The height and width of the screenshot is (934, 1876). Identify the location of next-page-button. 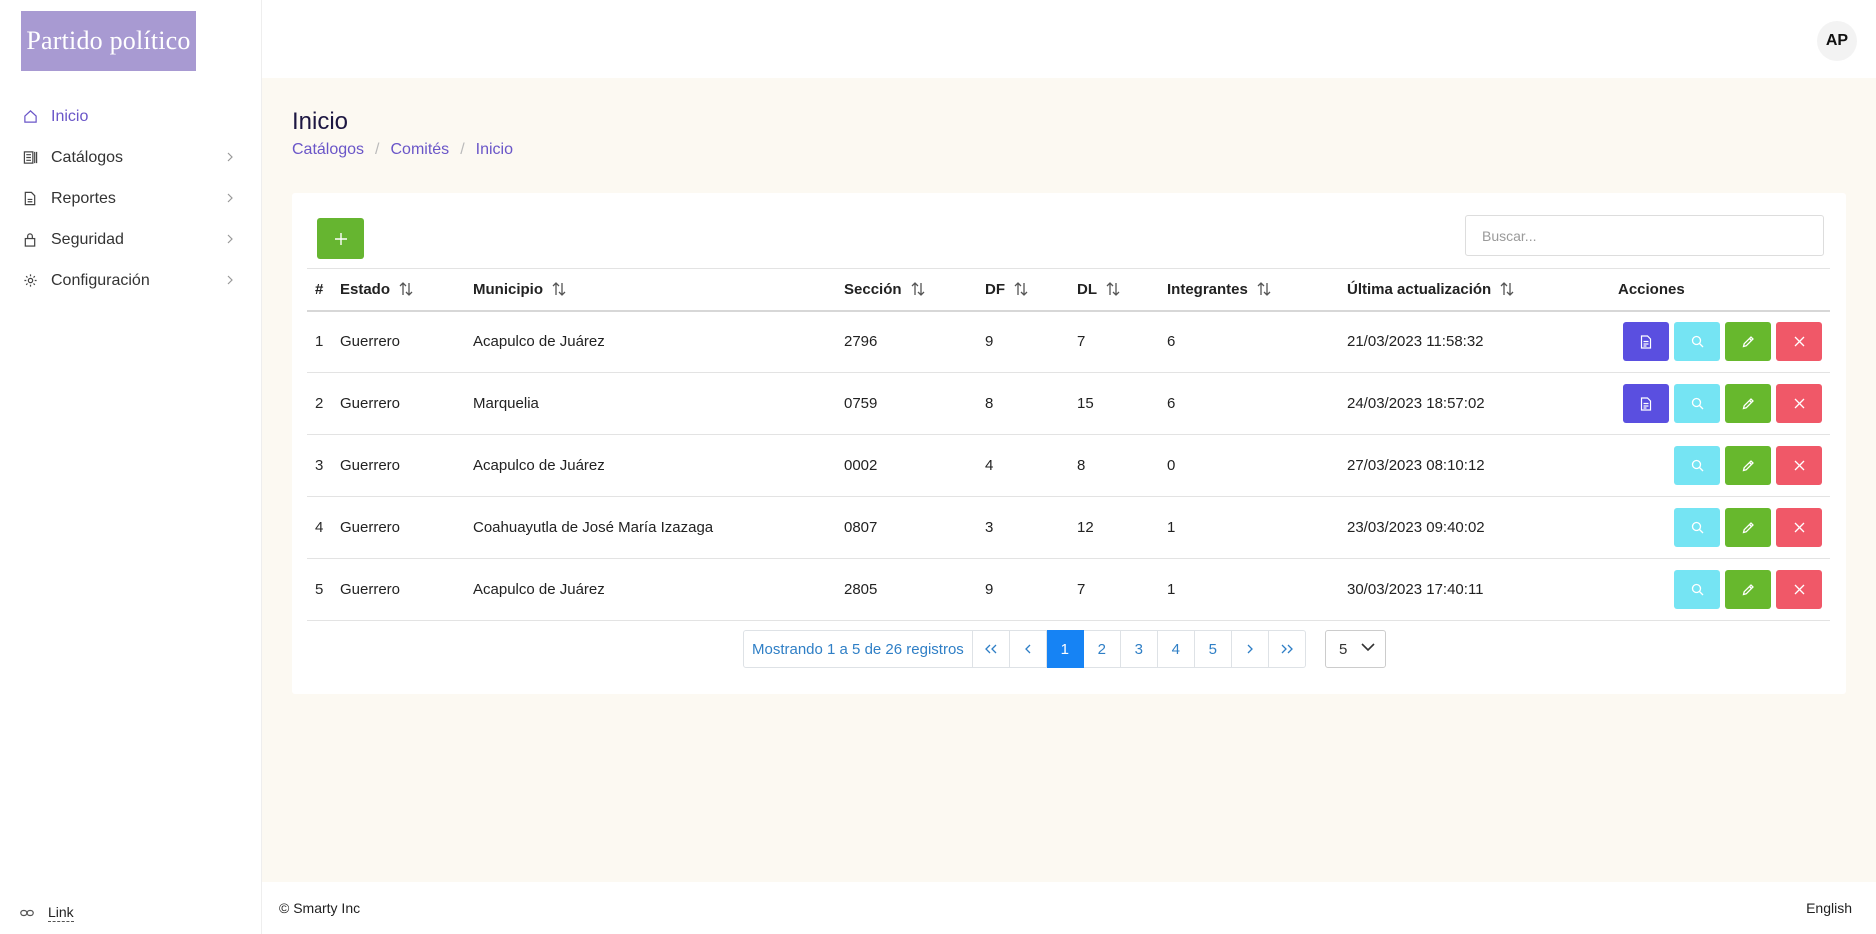
(1250, 649).